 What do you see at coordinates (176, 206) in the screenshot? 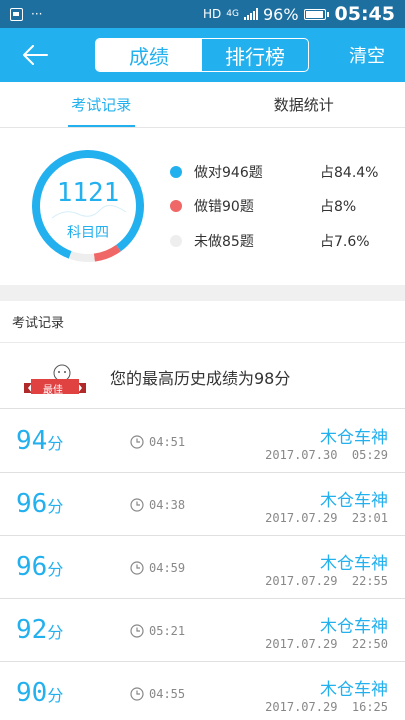
I see `wrong-dot-icon` at bounding box center [176, 206].